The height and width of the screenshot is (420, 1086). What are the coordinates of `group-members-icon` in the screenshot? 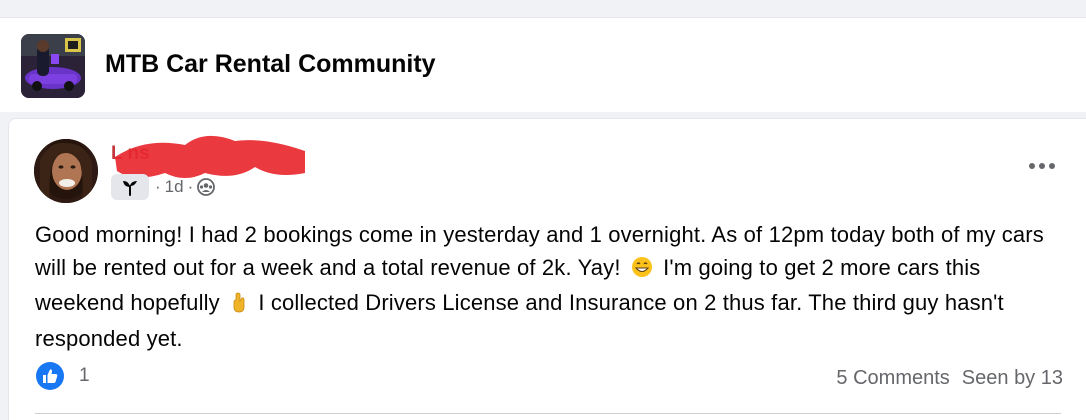 It's located at (206, 187).